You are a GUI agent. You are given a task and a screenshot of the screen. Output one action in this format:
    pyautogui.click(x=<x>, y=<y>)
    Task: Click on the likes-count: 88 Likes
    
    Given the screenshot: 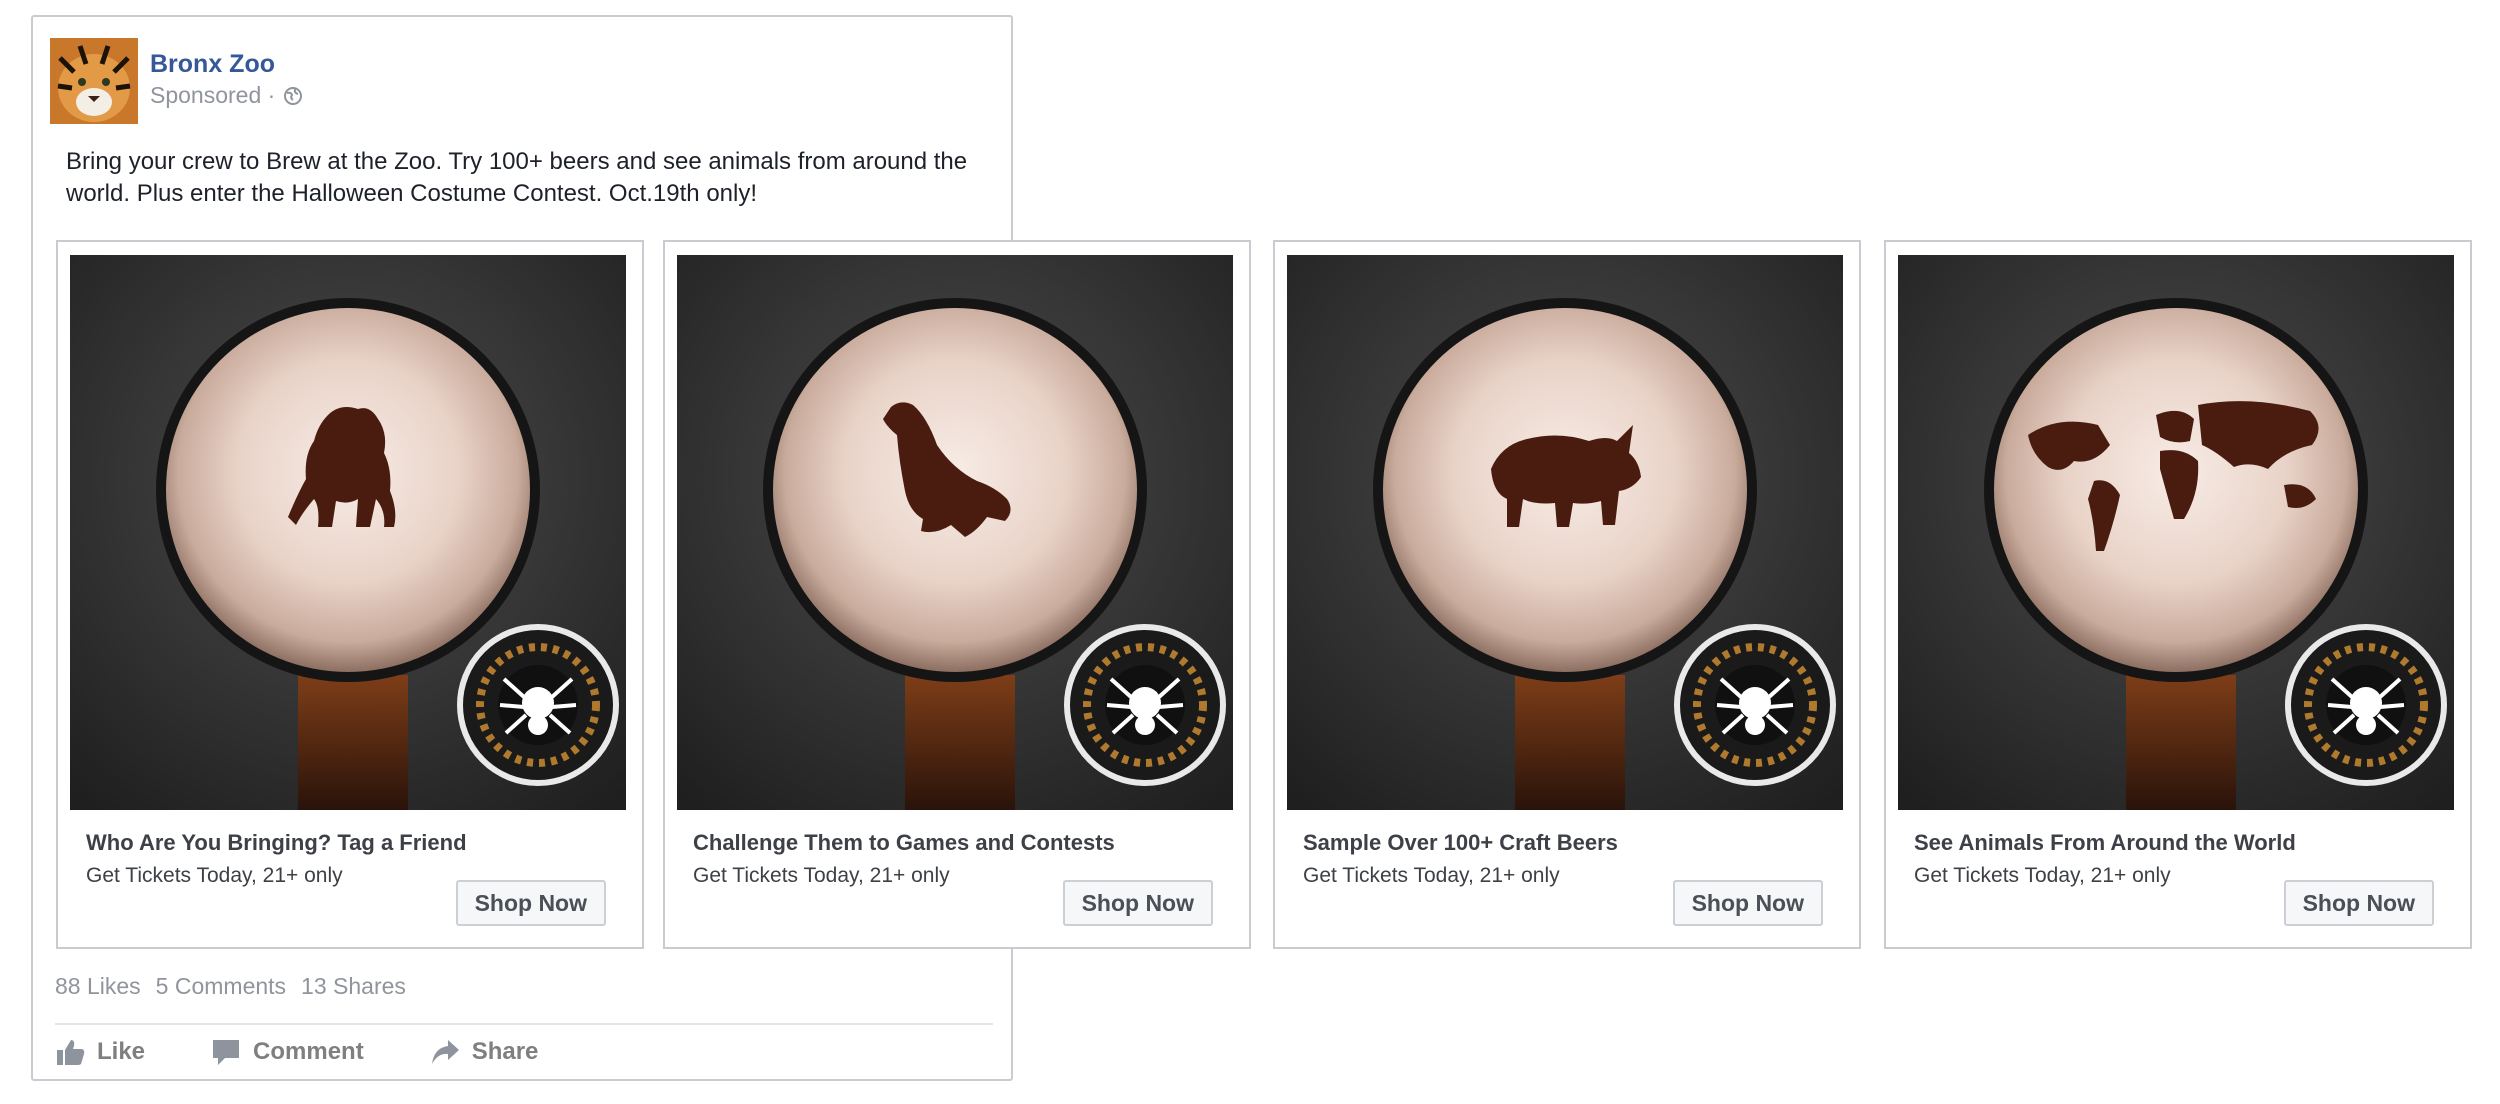 What is the action you would take?
    pyautogui.click(x=98, y=986)
    